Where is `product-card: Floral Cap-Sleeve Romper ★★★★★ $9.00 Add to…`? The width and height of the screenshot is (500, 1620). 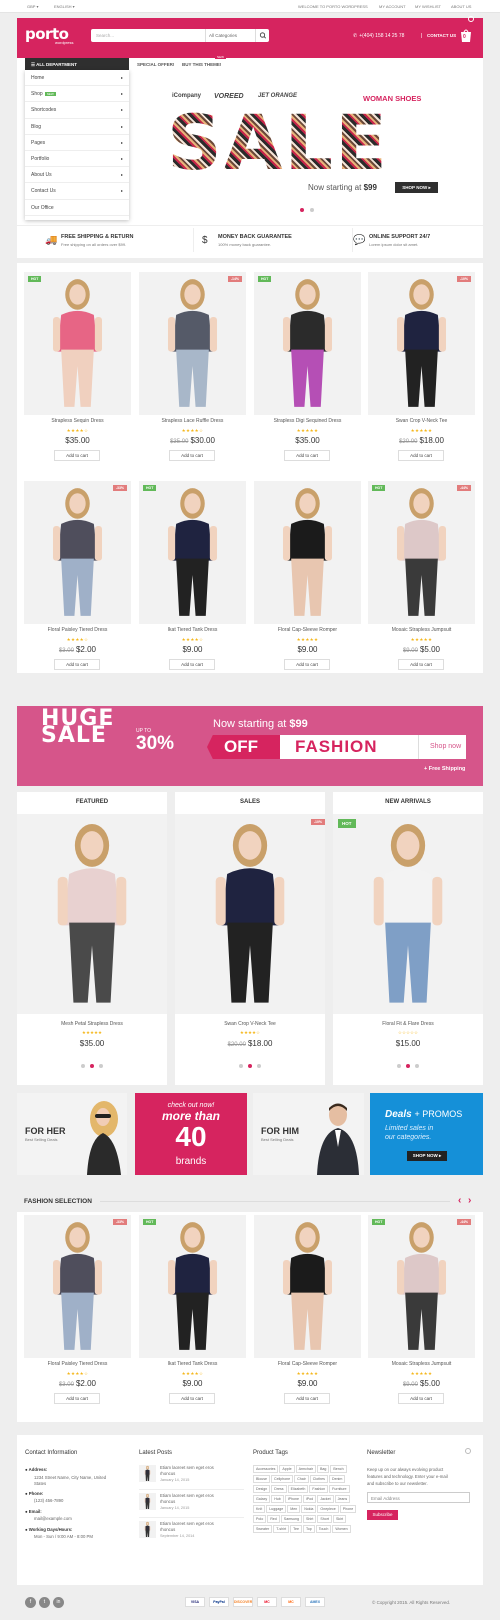 product-card: Floral Cap-Sleeve Romper ★★★★★ $9.00 Add to… is located at coordinates (307, 1311).